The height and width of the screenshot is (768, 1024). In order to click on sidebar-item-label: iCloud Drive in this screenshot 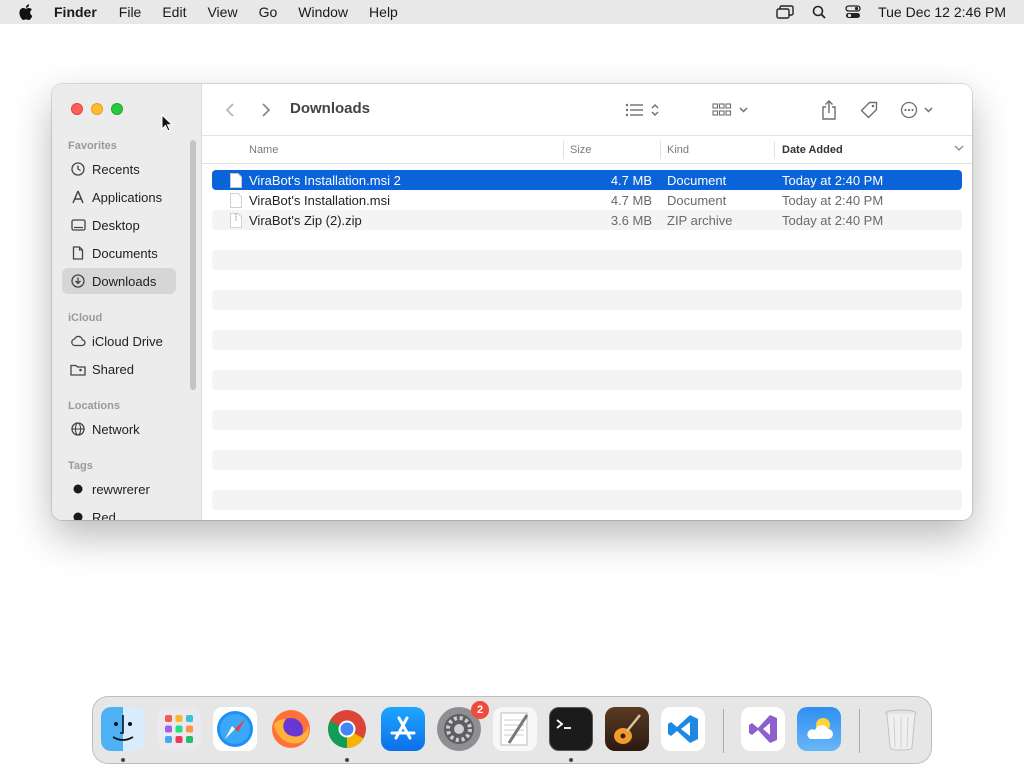, I will do `click(127, 341)`.